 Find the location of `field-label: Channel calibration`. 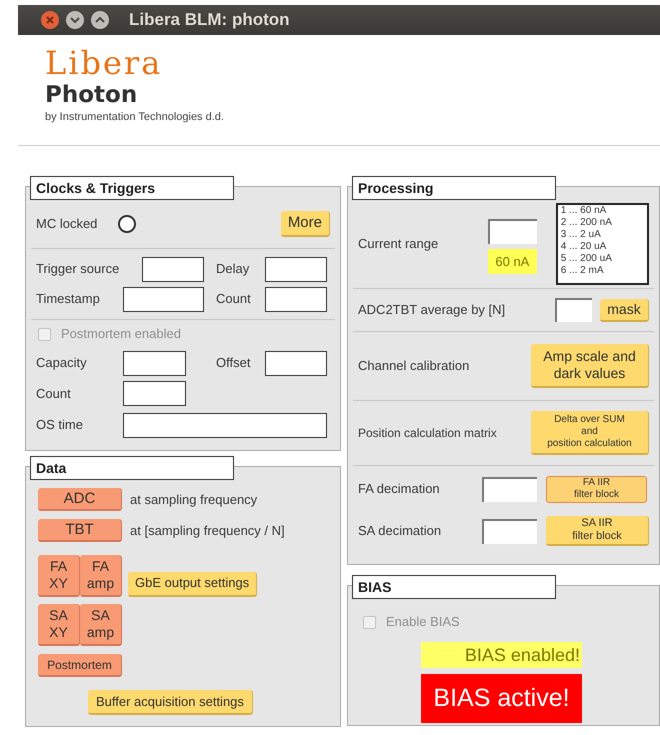

field-label: Channel calibration is located at coordinates (414, 366).